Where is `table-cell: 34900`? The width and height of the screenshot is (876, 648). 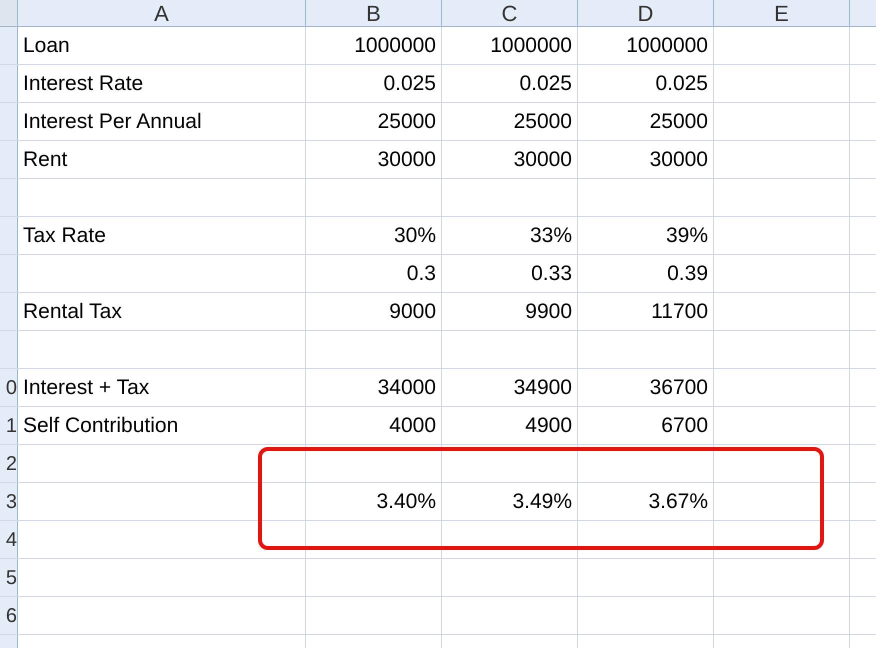 table-cell: 34900 is located at coordinates (510, 387).